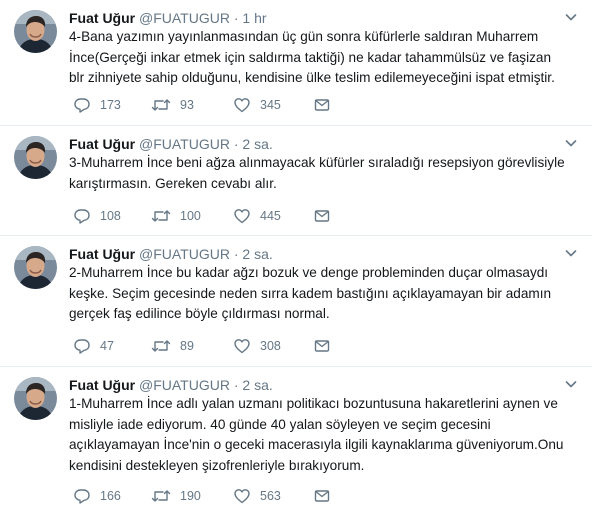  I want to click on like-count: 563, so click(270, 496).